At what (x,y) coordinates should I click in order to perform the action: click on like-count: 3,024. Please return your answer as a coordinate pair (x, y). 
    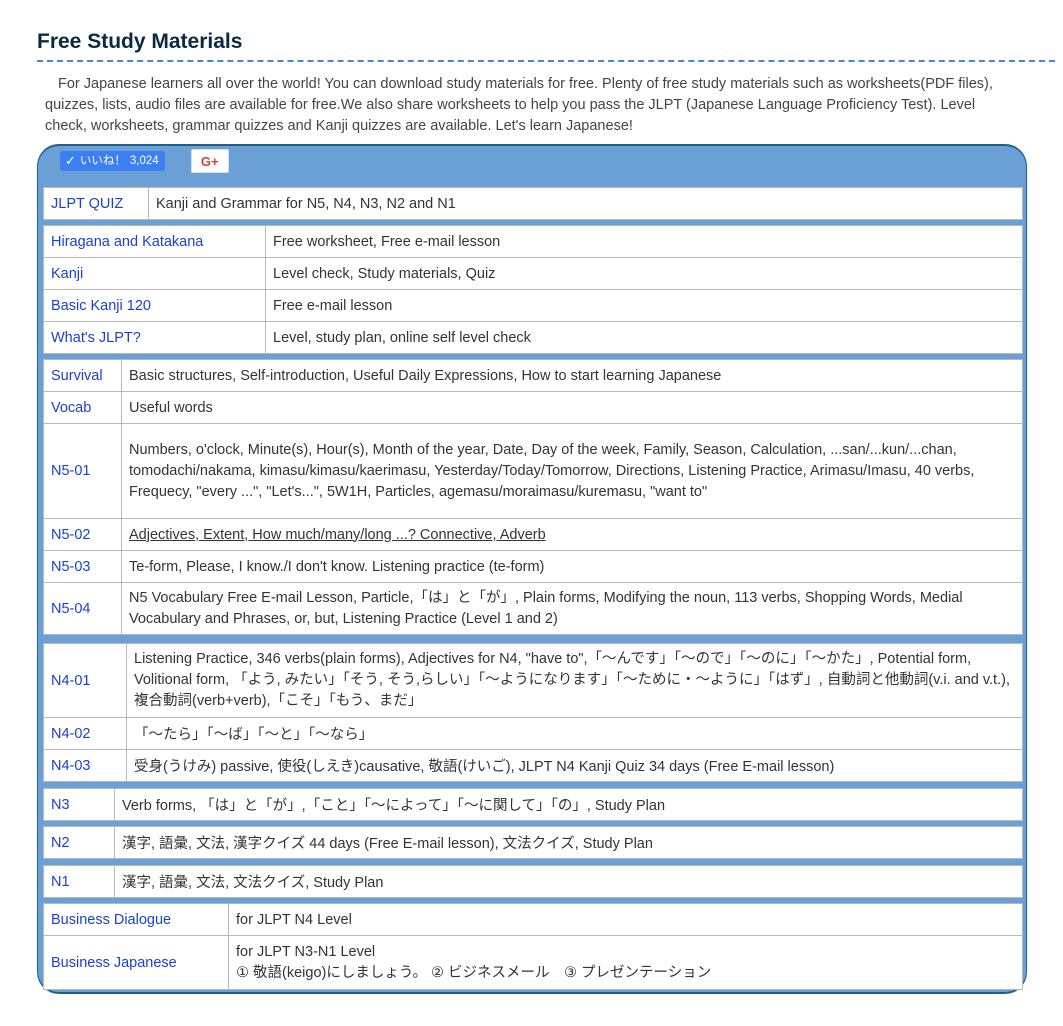
    Looking at the image, I should click on (144, 161).